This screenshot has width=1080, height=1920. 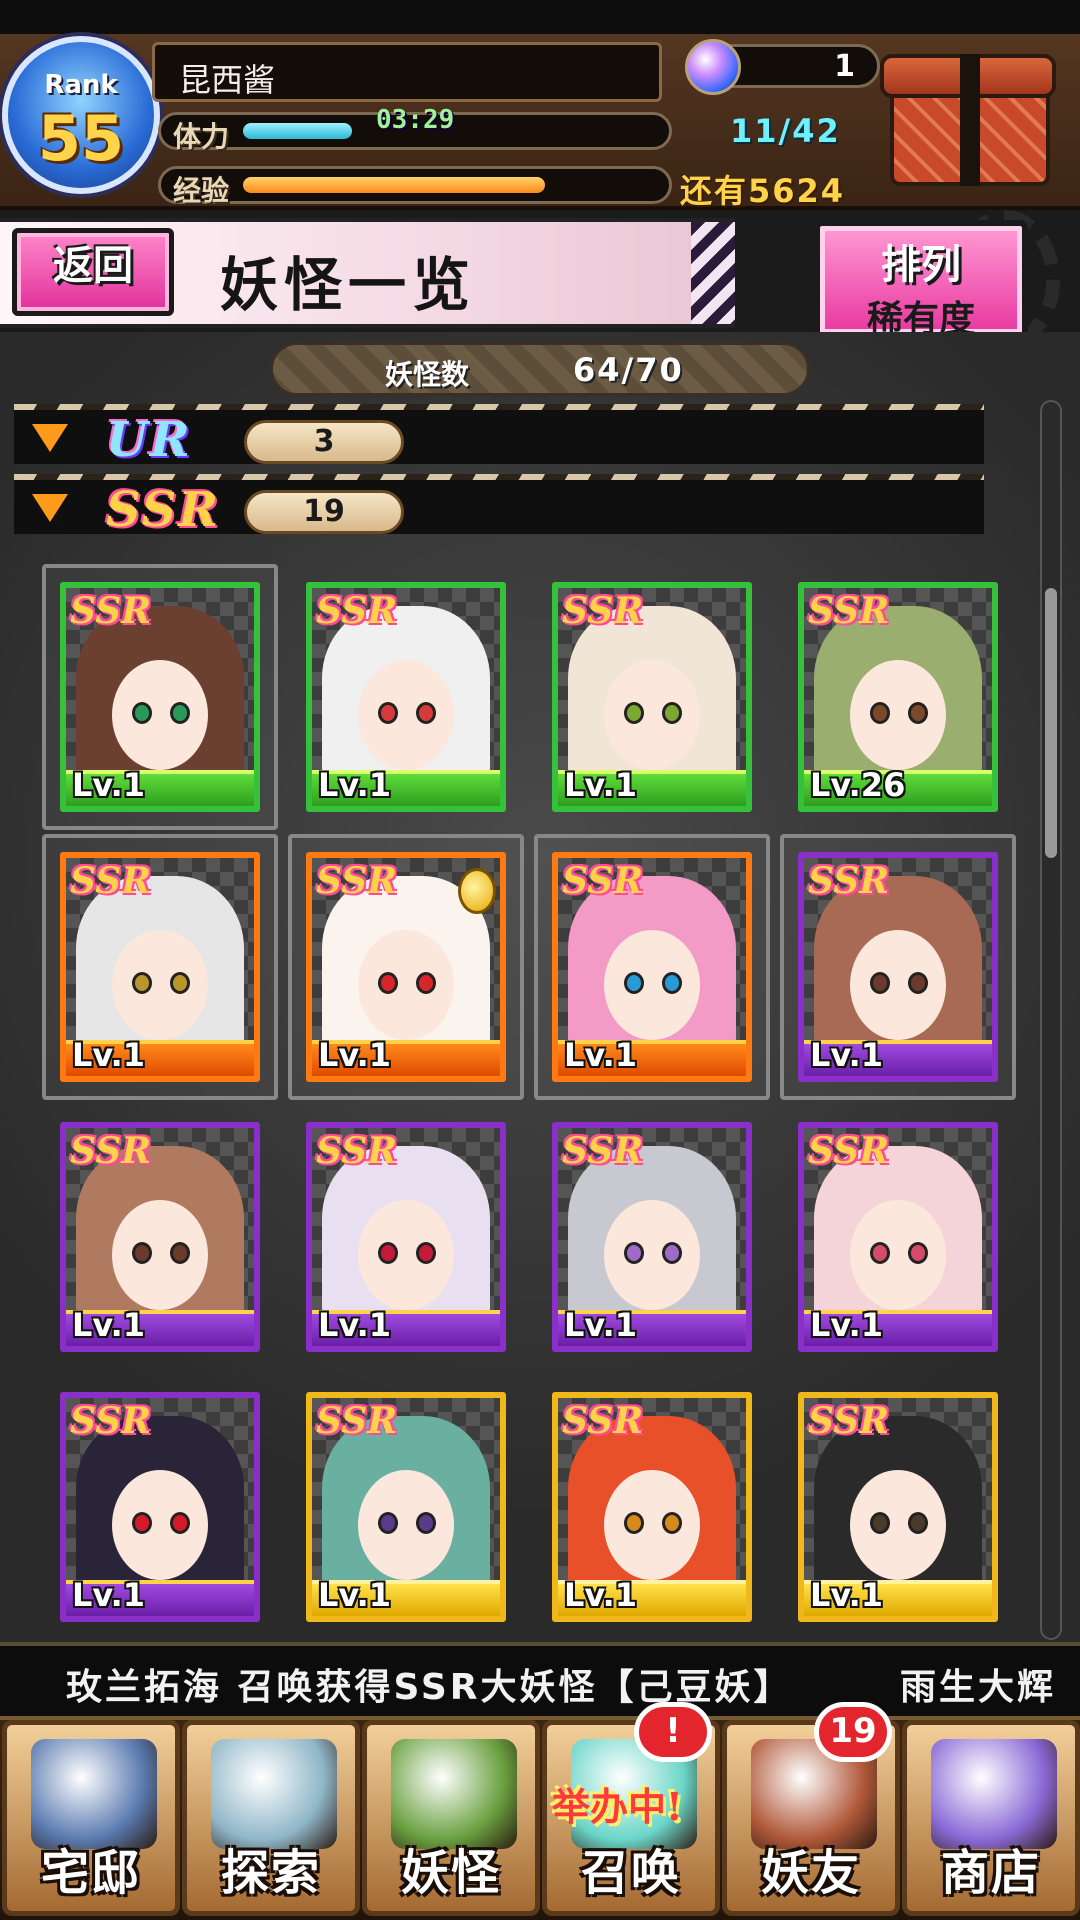 I want to click on list-scrollbar, so click(x=1051, y=1020).